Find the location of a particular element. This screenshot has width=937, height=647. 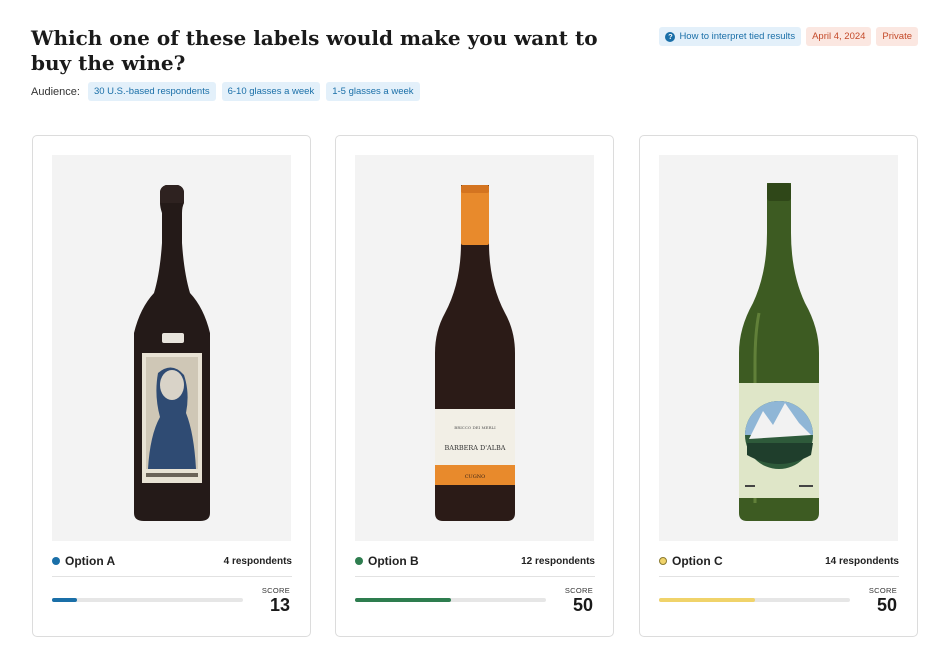

option-b-name: Option B is located at coordinates (393, 561).